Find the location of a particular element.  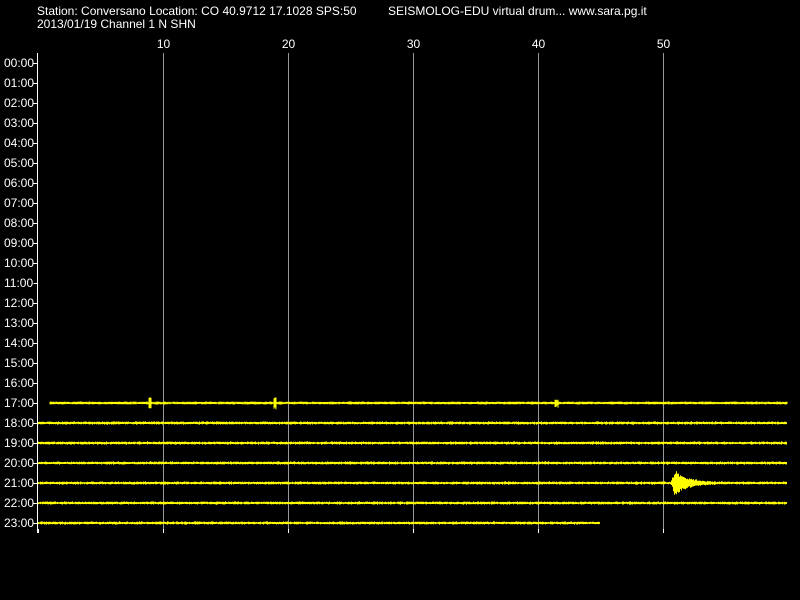

hour-label: 17:00 is located at coordinates (19, 403).